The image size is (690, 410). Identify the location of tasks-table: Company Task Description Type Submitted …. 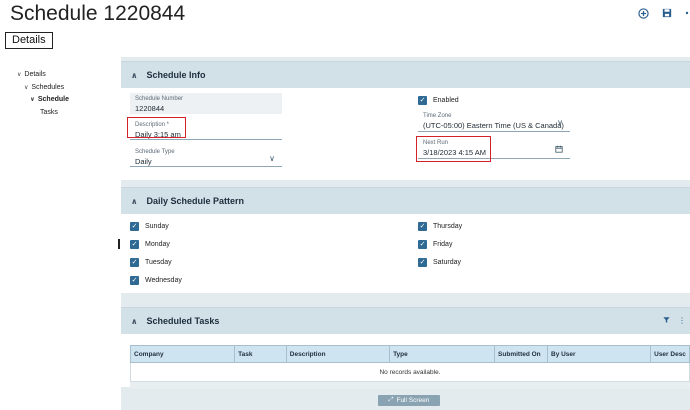
(409, 363).